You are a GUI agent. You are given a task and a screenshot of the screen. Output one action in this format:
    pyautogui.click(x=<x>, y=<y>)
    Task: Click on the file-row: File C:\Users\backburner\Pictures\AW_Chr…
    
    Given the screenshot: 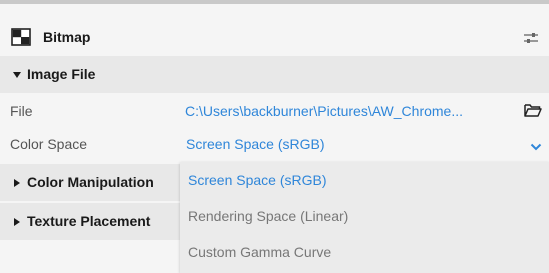 What is the action you would take?
    pyautogui.click(x=274, y=111)
    